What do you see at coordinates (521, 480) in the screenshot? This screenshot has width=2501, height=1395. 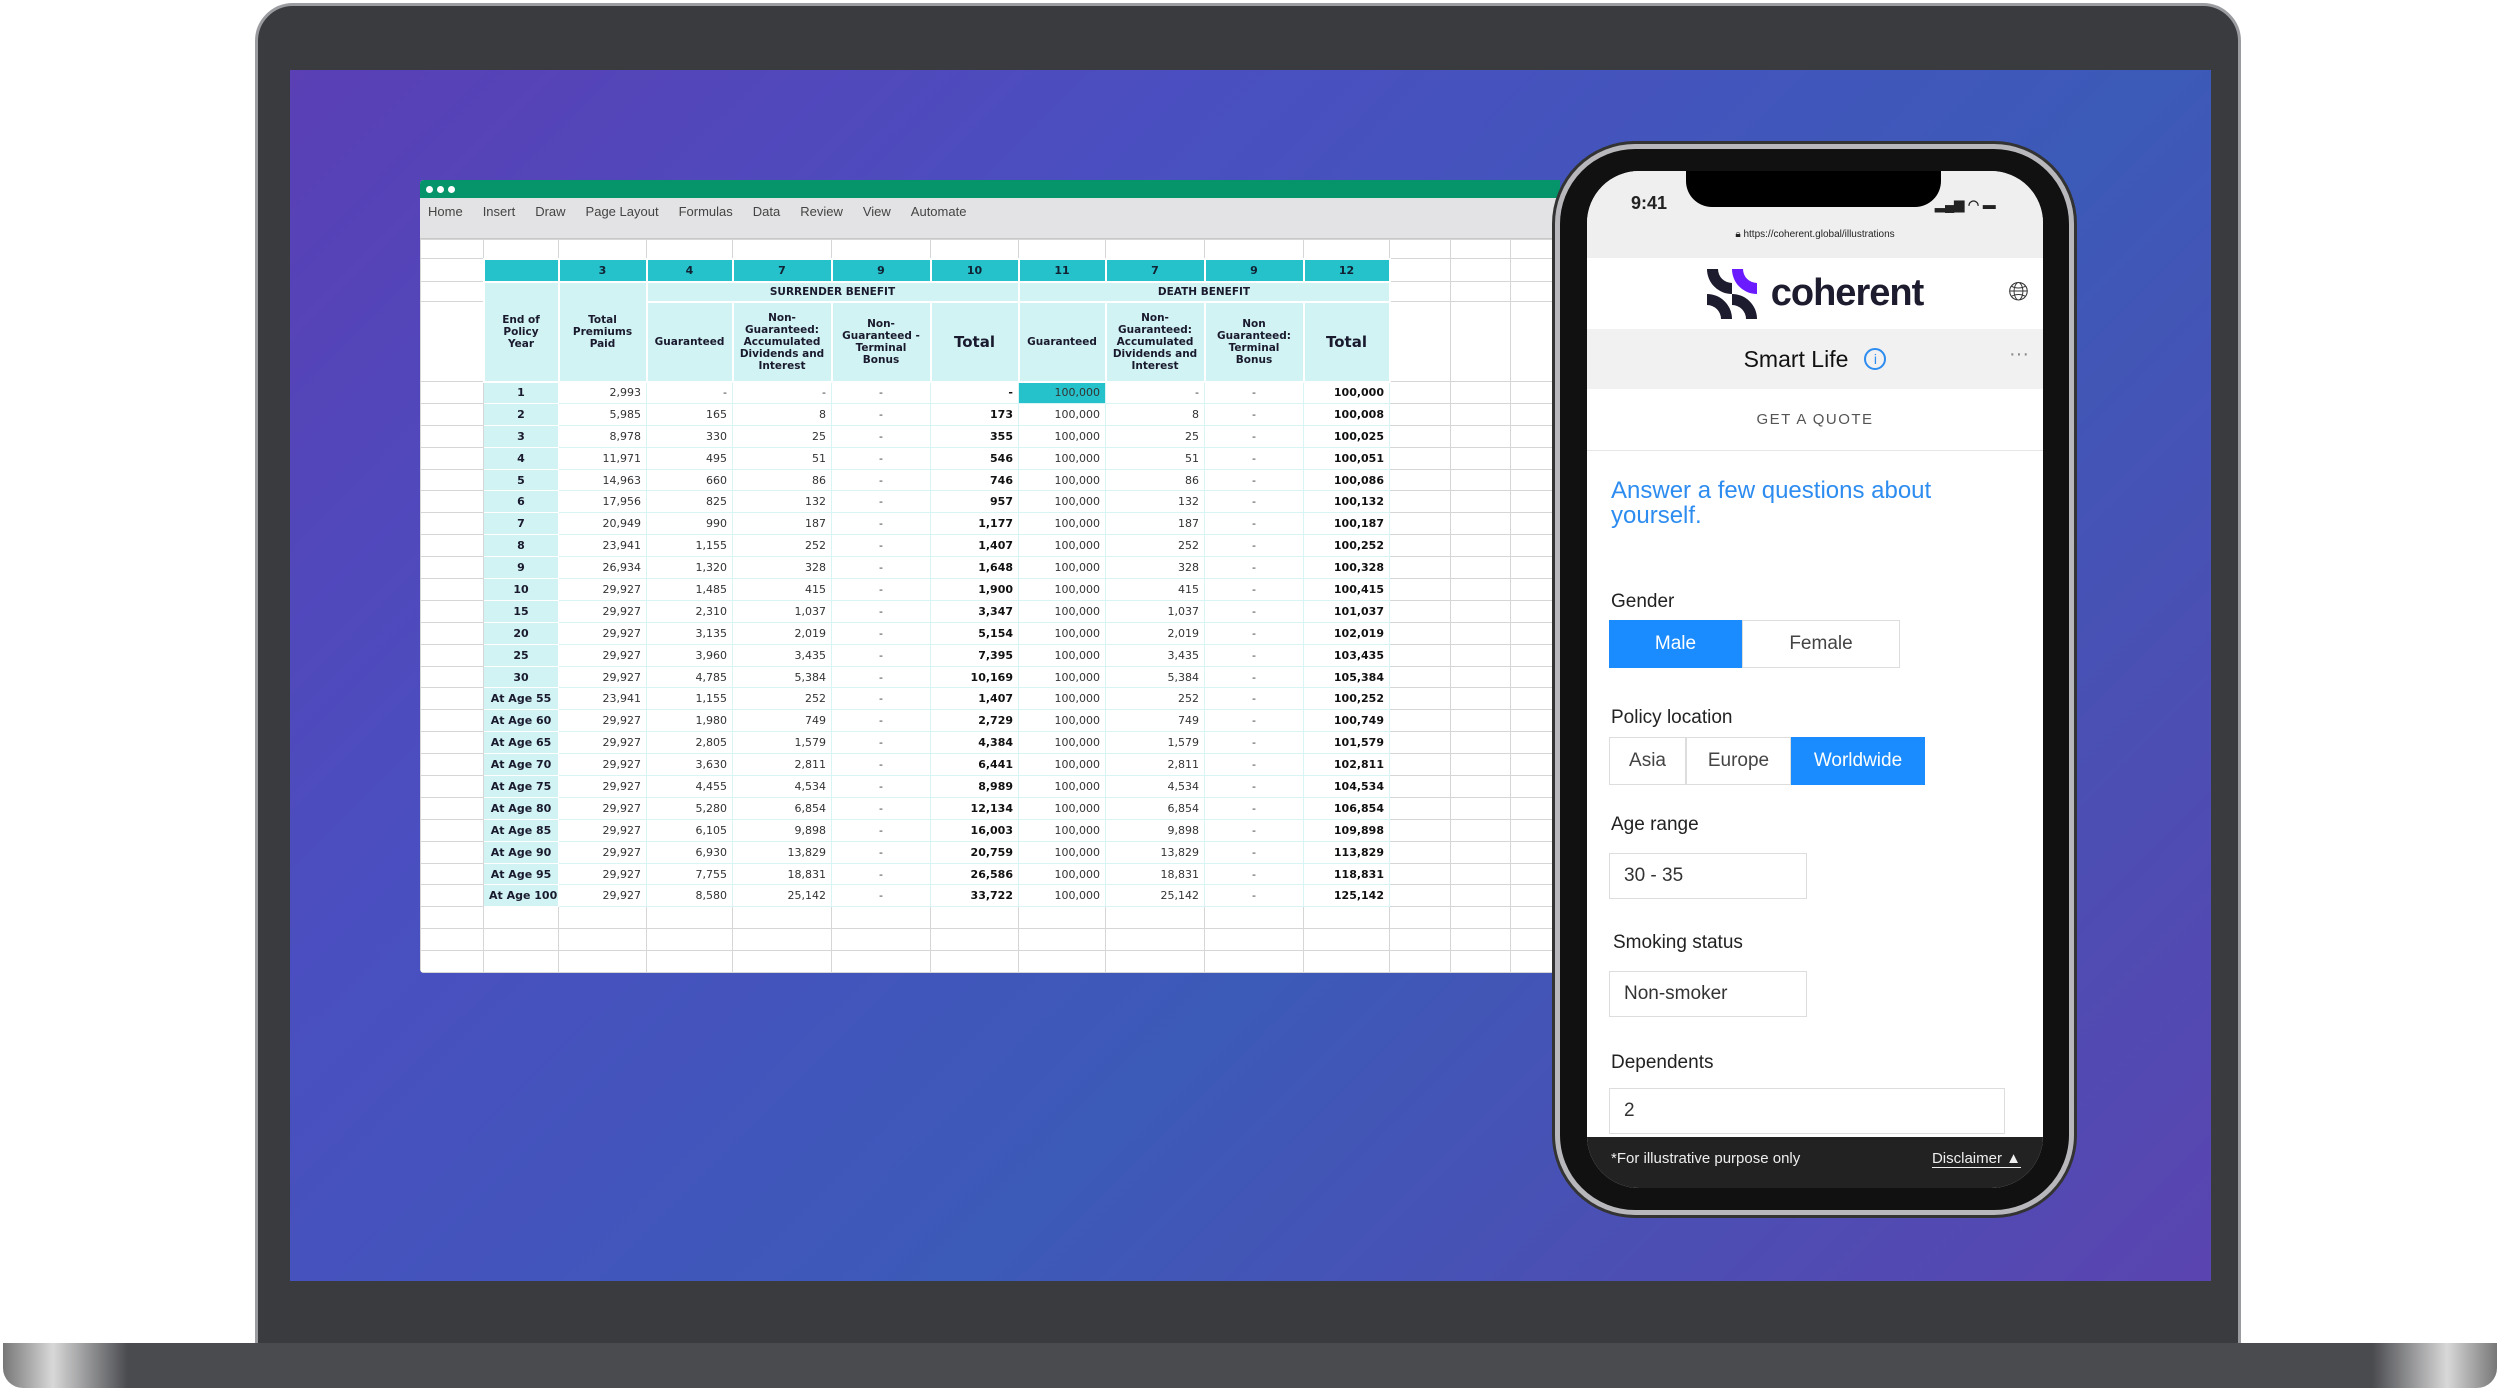 I see `row-label: 5` at bounding box center [521, 480].